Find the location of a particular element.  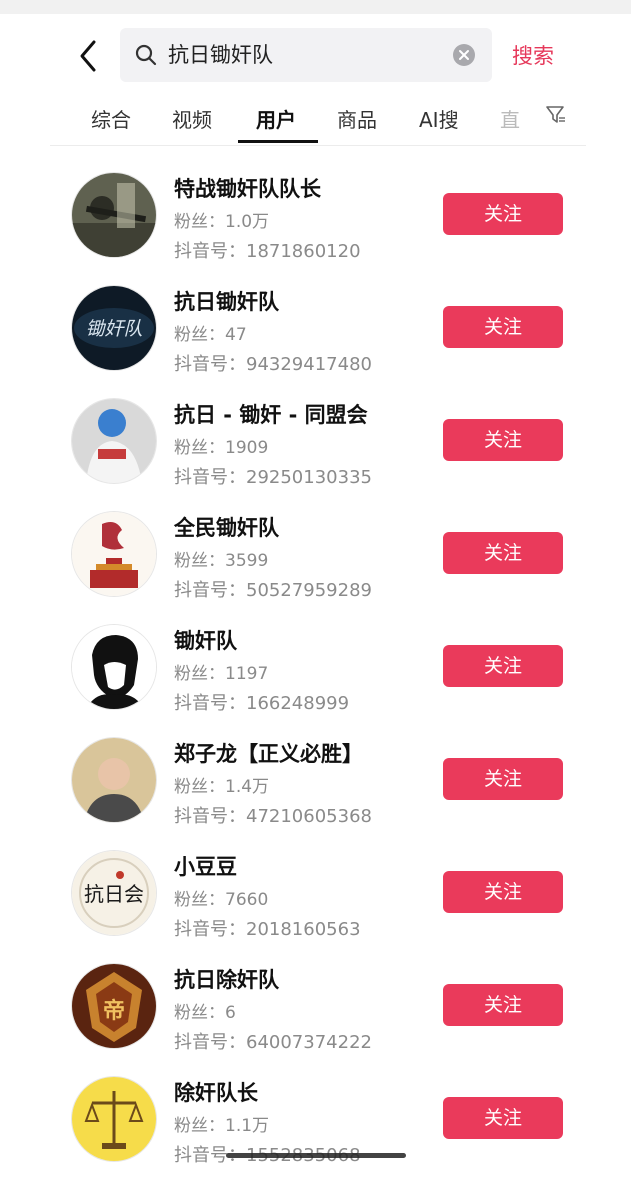

fan-count: 粉丝：1197 is located at coordinates (221, 674).